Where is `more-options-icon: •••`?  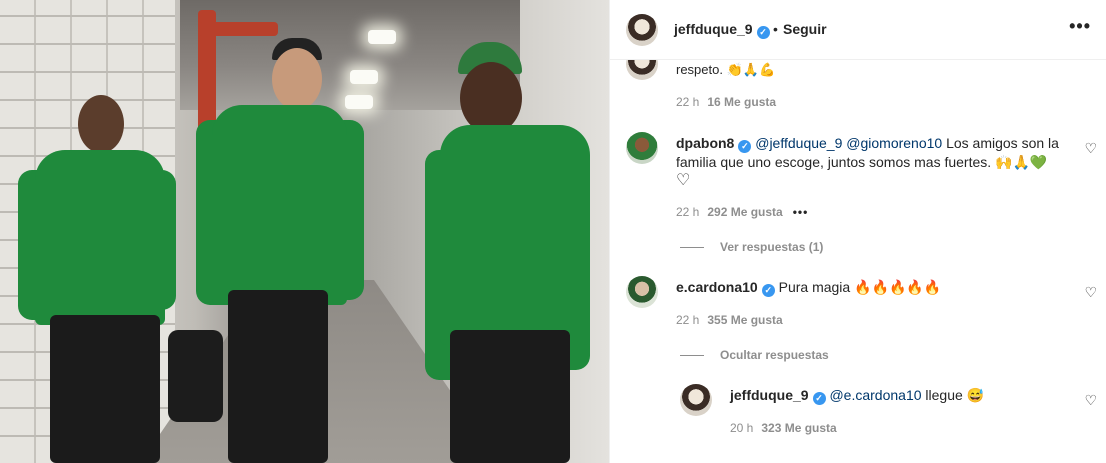 more-options-icon: ••• is located at coordinates (1080, 26).